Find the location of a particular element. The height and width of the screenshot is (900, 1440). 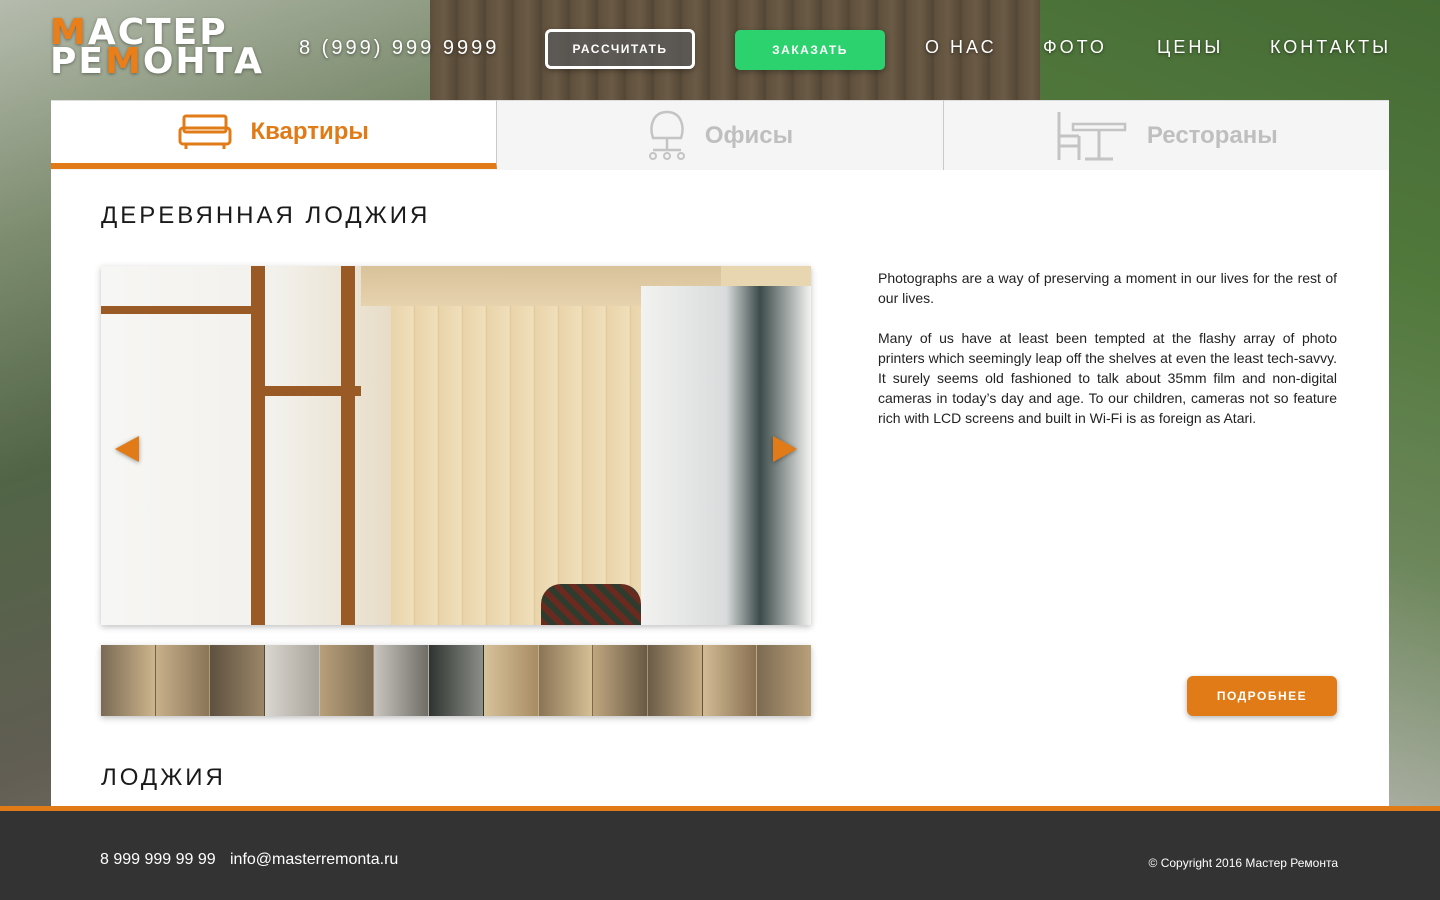

nav-item-prices: ЦЕНЫ is located at coordinates (1190, 47).